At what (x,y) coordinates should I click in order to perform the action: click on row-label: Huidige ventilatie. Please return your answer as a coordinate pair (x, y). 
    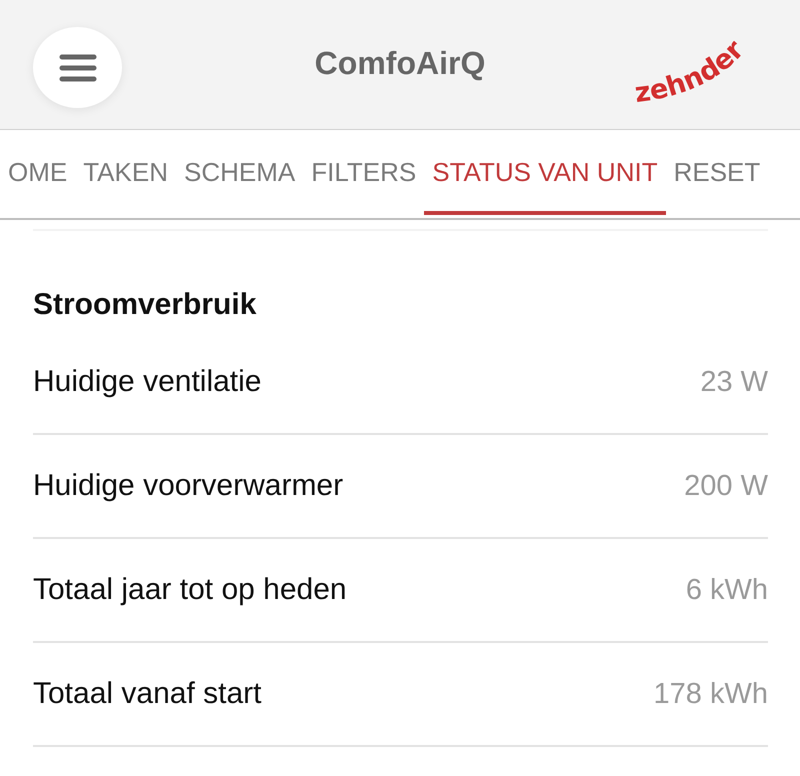
    Looking at the image, I should click on (147, 382).